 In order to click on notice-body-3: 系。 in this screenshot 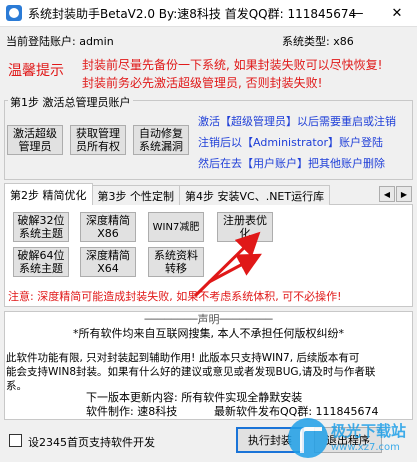, I will do `click(16, 386)`.